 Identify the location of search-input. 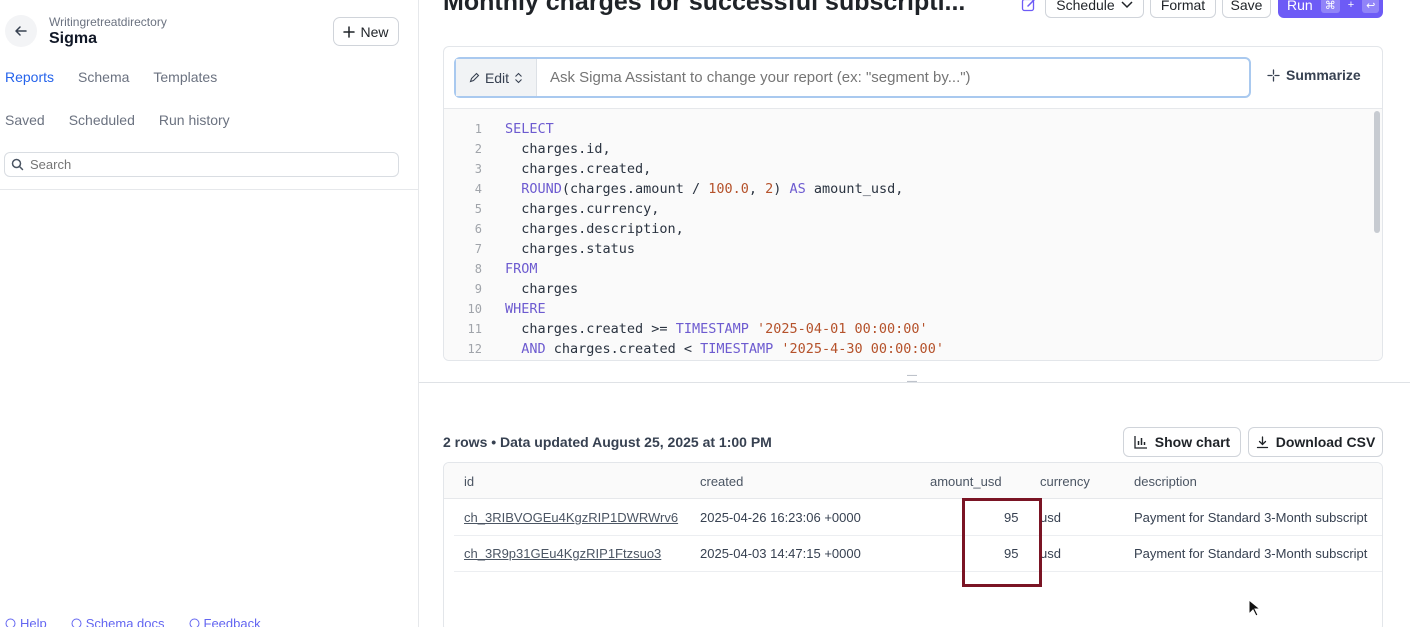
(200, 164).